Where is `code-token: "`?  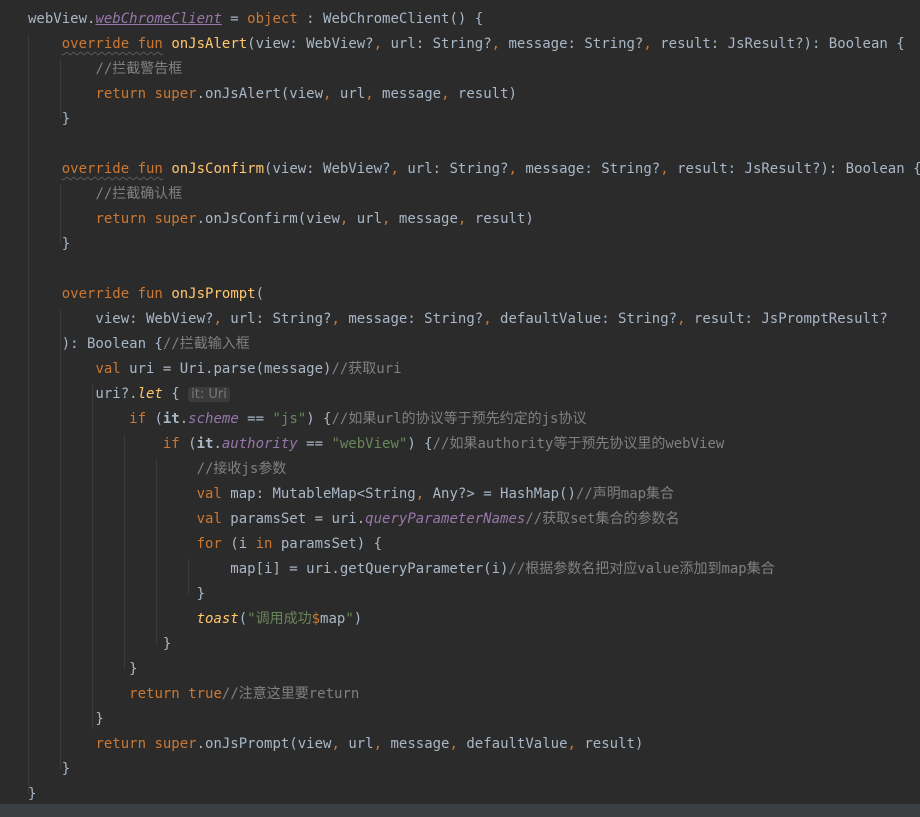 code-token: " is located at coordinates (349, 619).